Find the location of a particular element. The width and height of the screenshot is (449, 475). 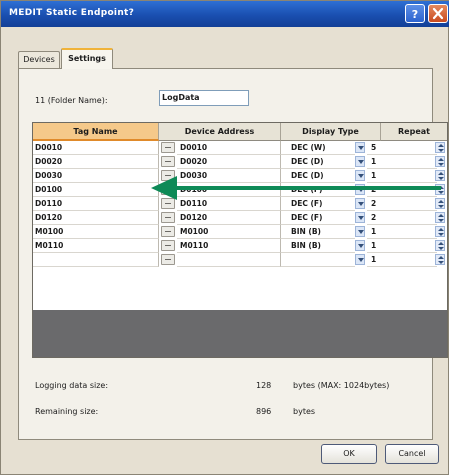

device-address-cell: D0120 is located at coordinates (229, 218).